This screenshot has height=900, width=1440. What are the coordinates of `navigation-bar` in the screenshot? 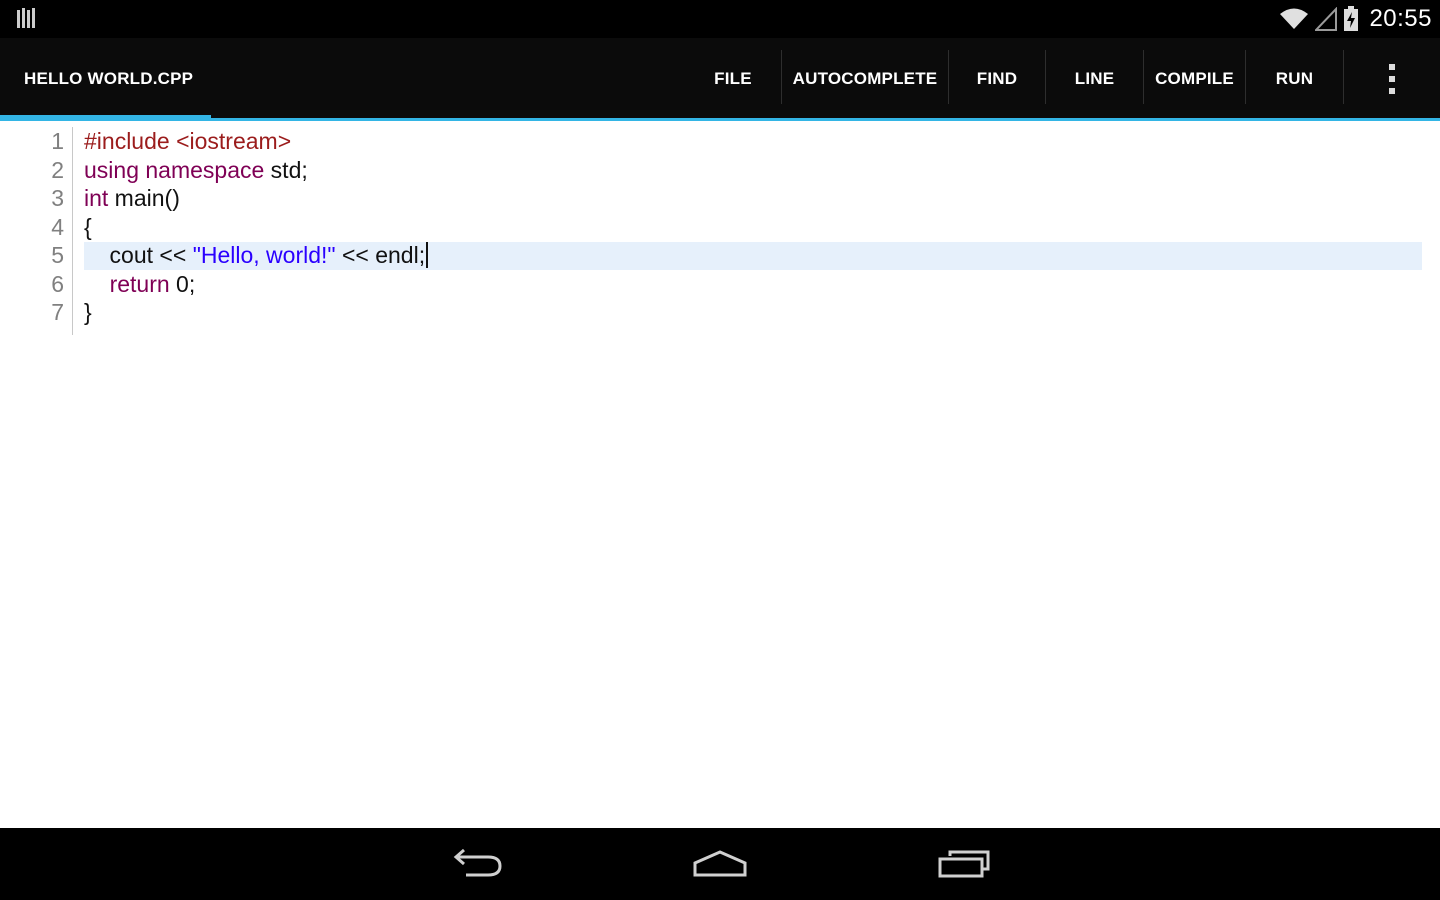 It's located at (720, 864).